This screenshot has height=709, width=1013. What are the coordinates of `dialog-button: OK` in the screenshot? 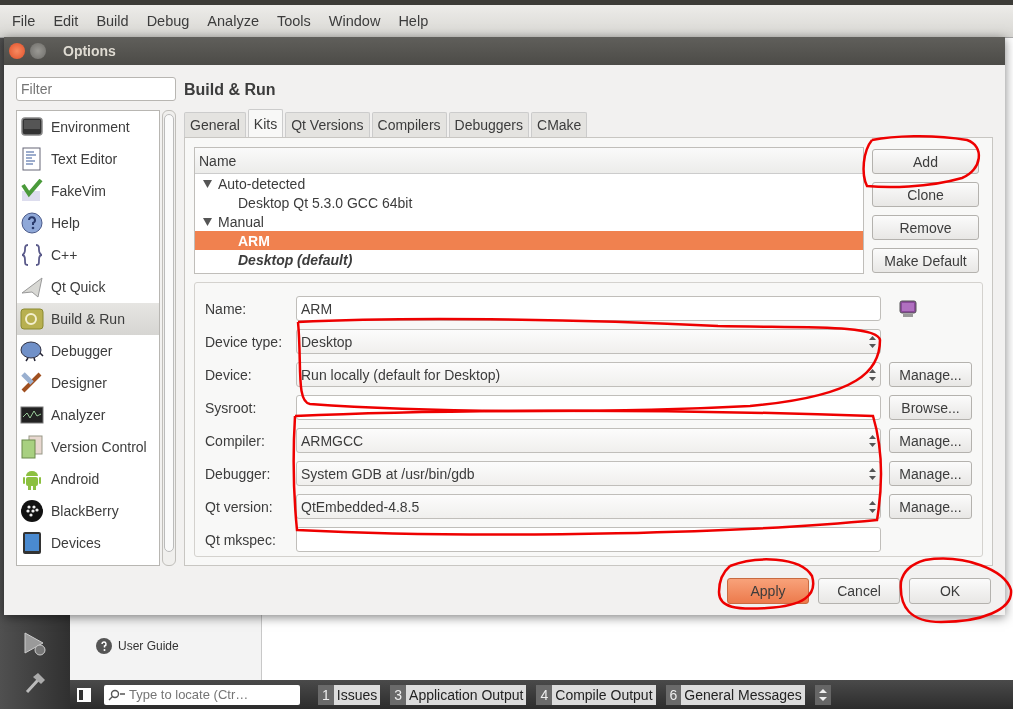 It's located at (950, 590).